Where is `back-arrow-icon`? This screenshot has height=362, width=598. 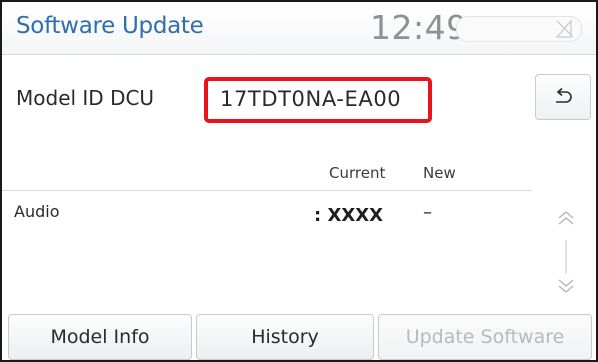 back-arrow-icon is located at coordinates (564, 95).